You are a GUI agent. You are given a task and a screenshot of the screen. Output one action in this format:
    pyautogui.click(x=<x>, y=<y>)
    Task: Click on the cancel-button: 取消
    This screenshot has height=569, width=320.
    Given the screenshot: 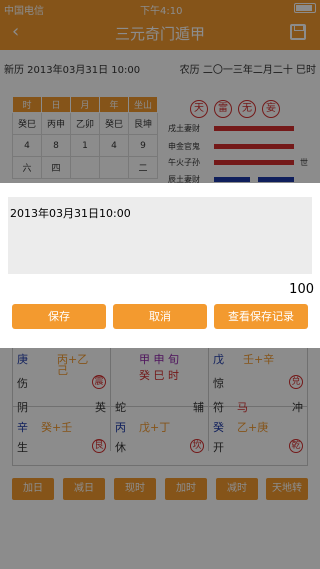 What is the action you would take?
    pyautogui.click(x=160, y=316)
    